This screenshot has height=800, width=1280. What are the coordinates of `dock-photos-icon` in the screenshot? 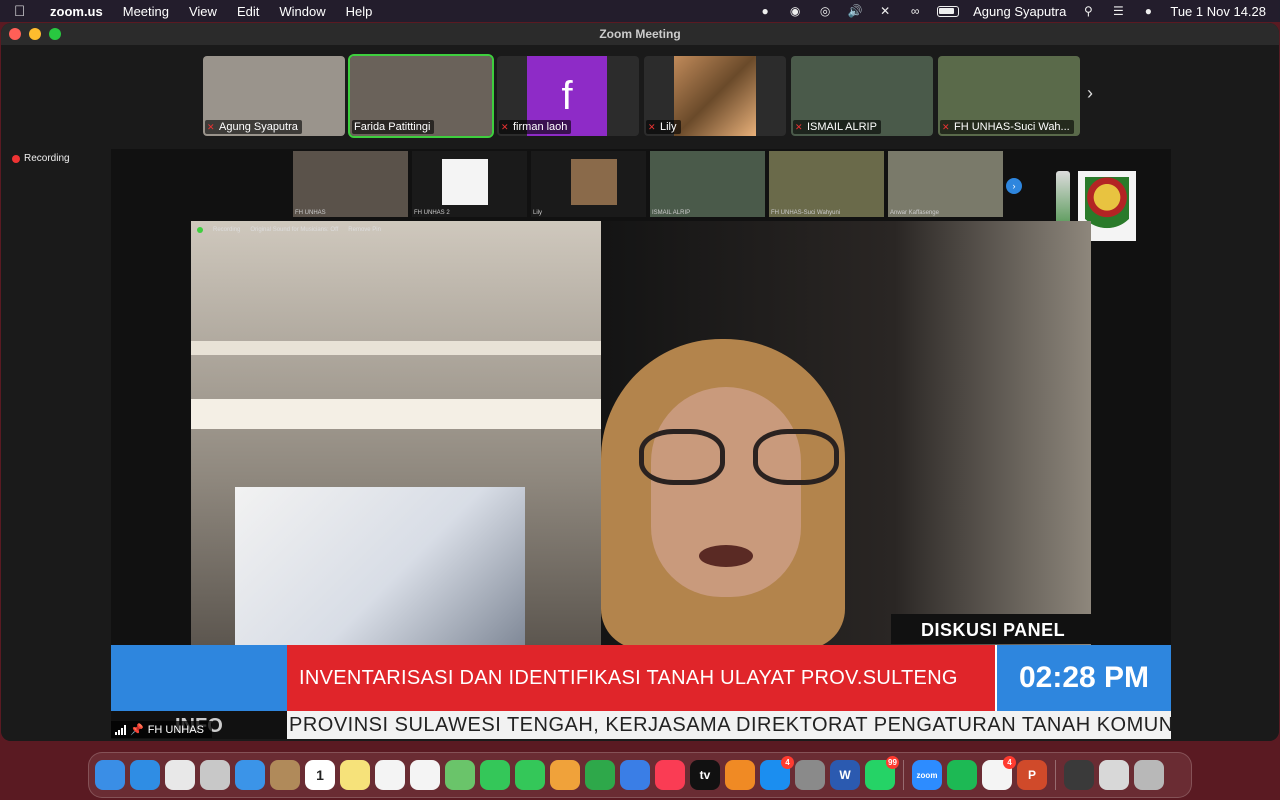 It's located at (425, 775).